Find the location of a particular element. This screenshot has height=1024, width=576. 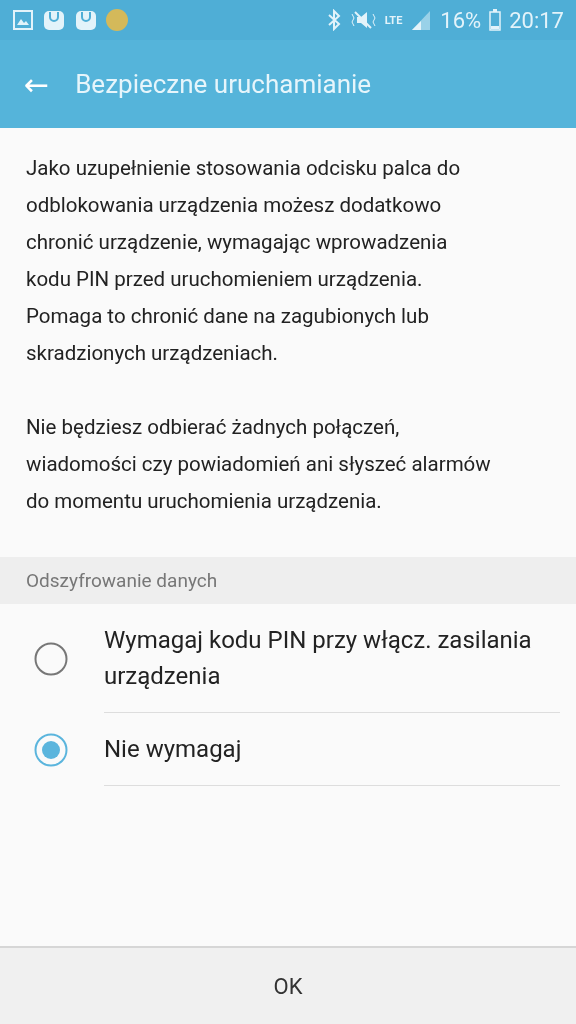

gallery-icon is located at coordinates (23, 20).